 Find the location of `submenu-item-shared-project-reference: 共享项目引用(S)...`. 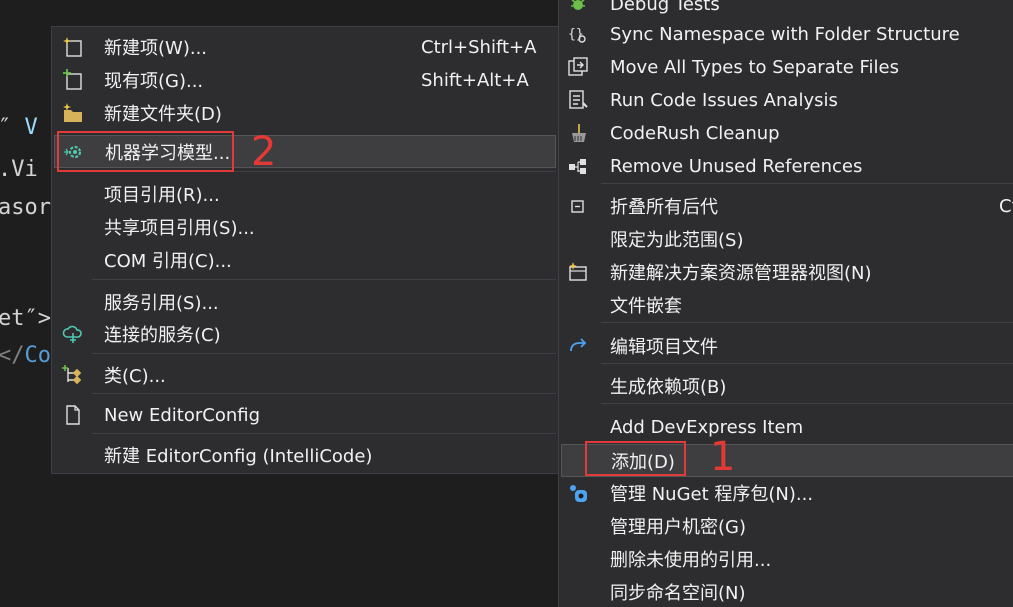

submenu-item-shared-project-reference: 共享项目引用(S)... is located at coordinates (305, 227).